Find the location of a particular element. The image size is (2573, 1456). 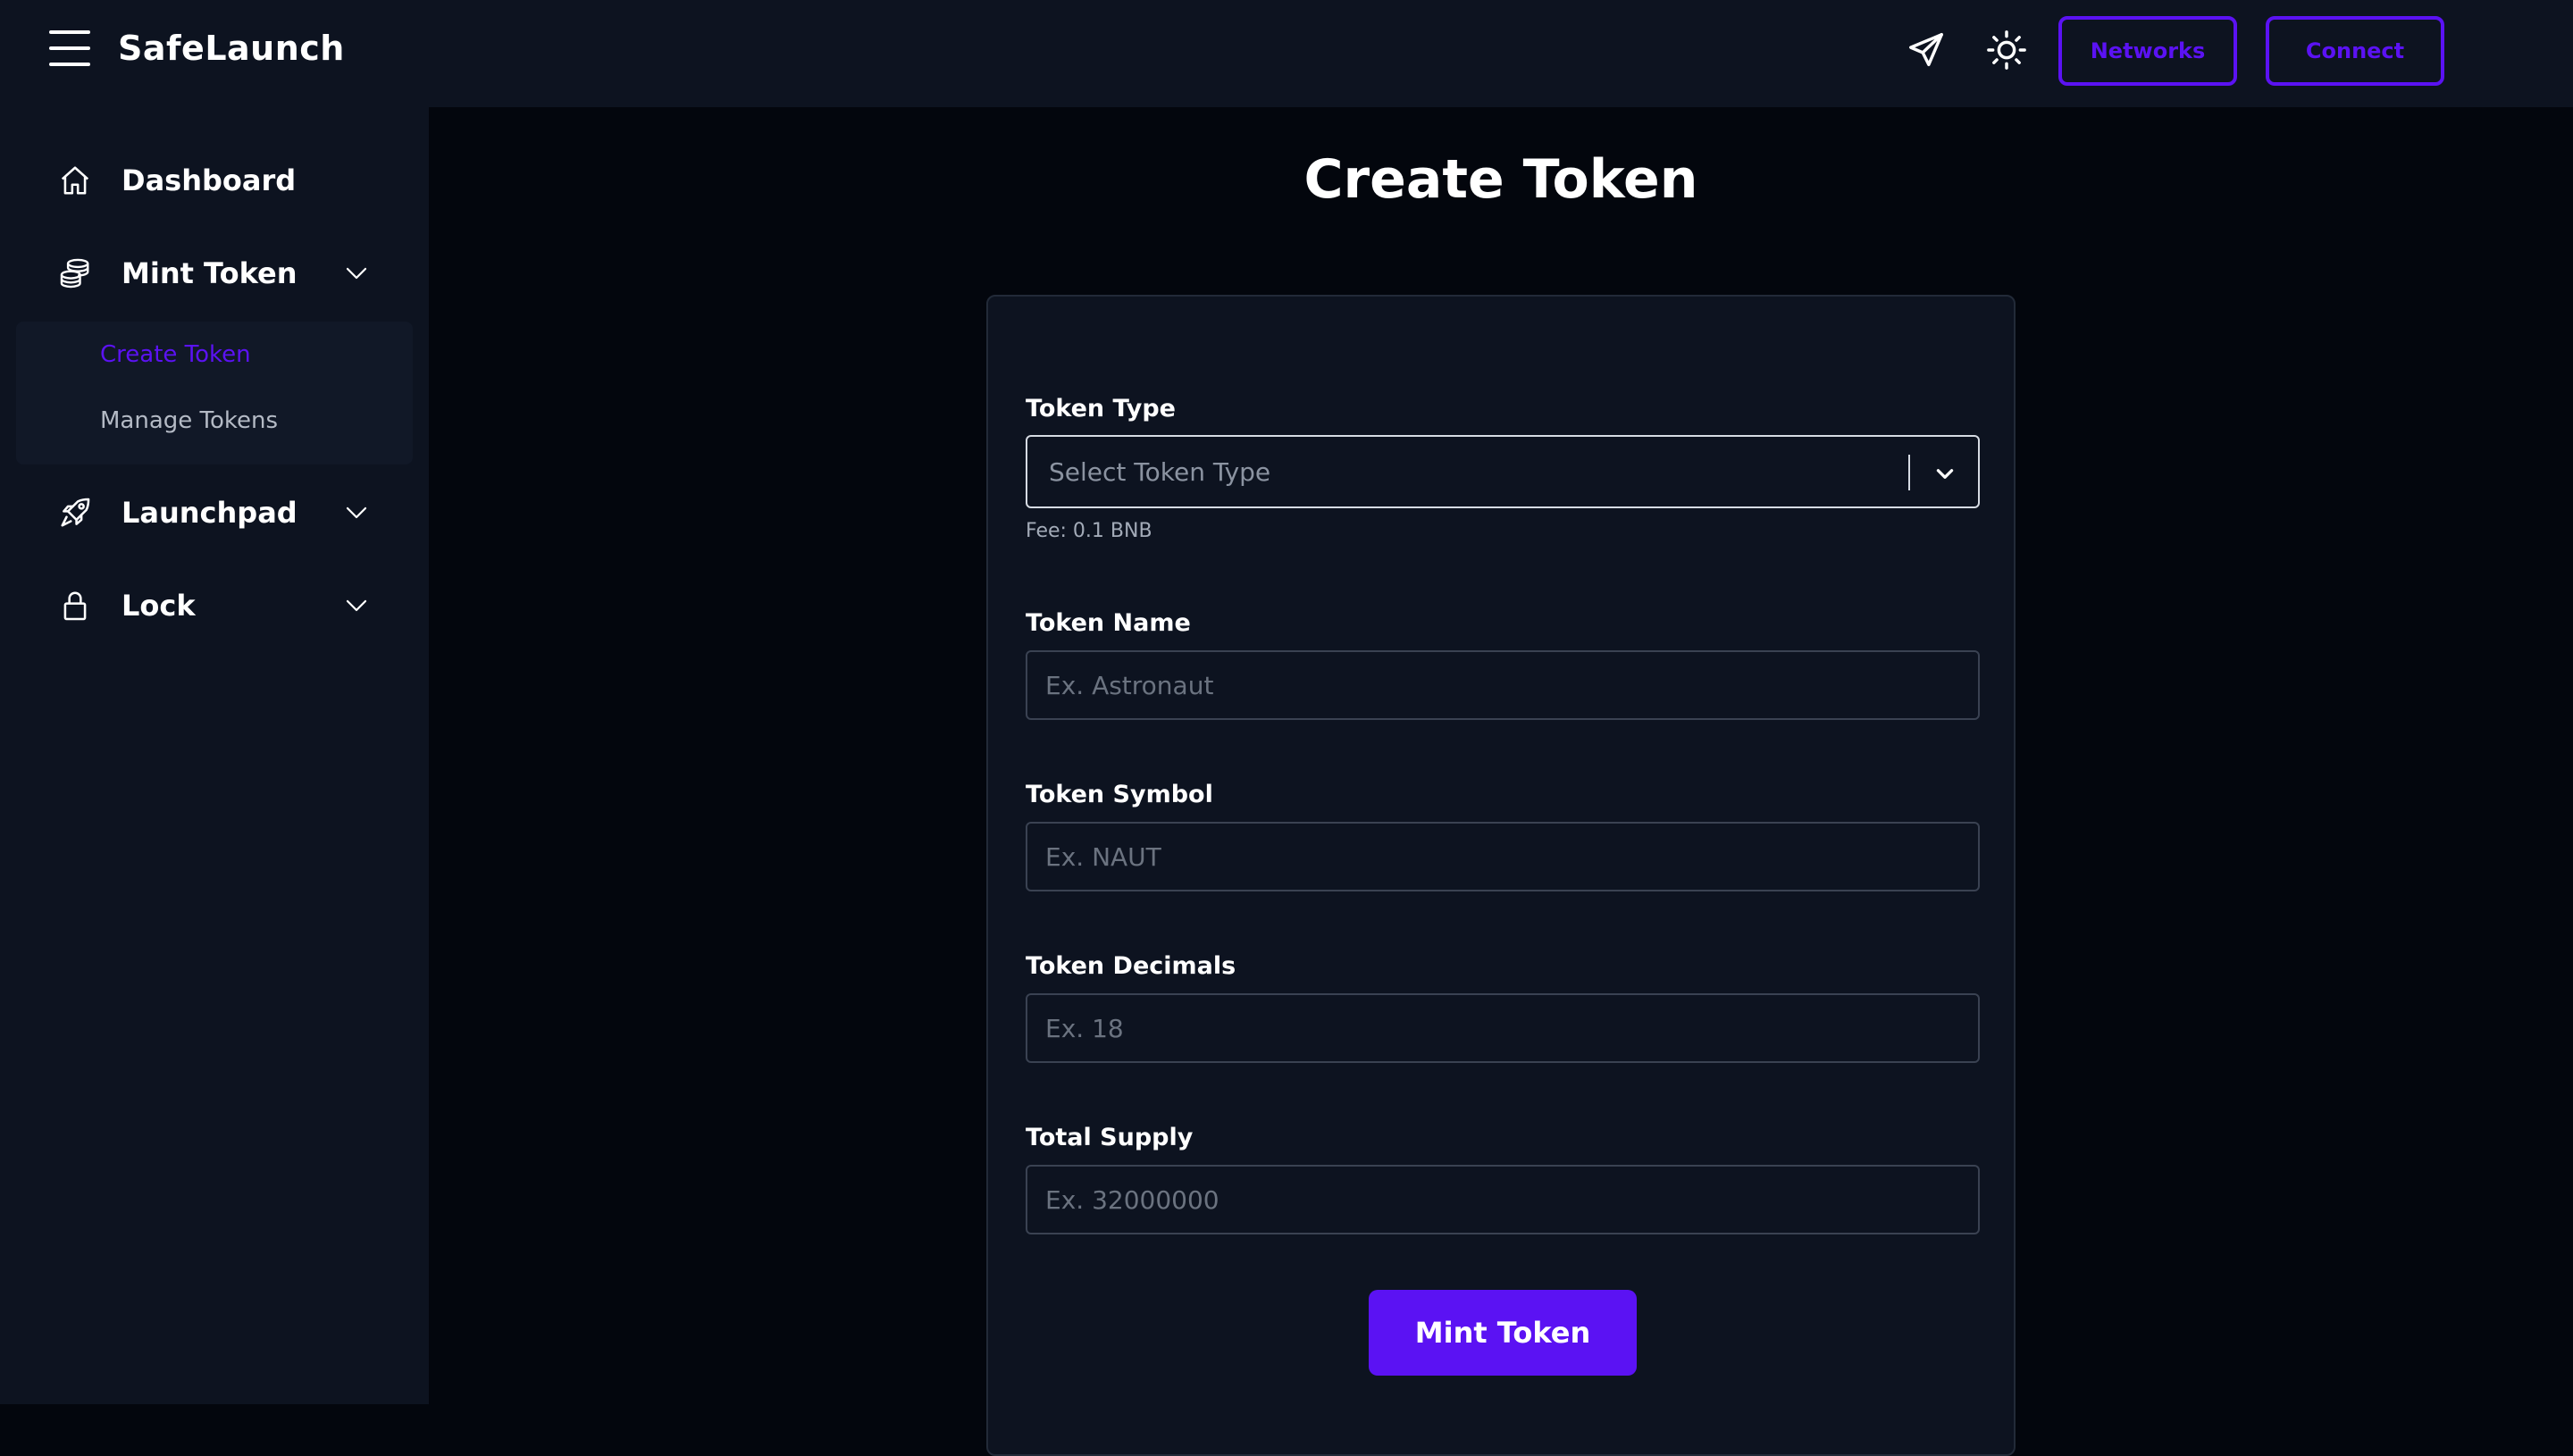

token-symbol-label: Token Symbol is located at coordinates (1119, 794).